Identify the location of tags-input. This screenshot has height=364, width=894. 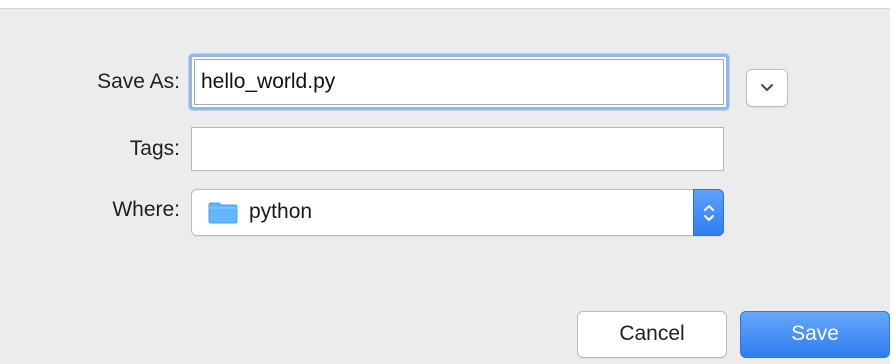
(457, 149).